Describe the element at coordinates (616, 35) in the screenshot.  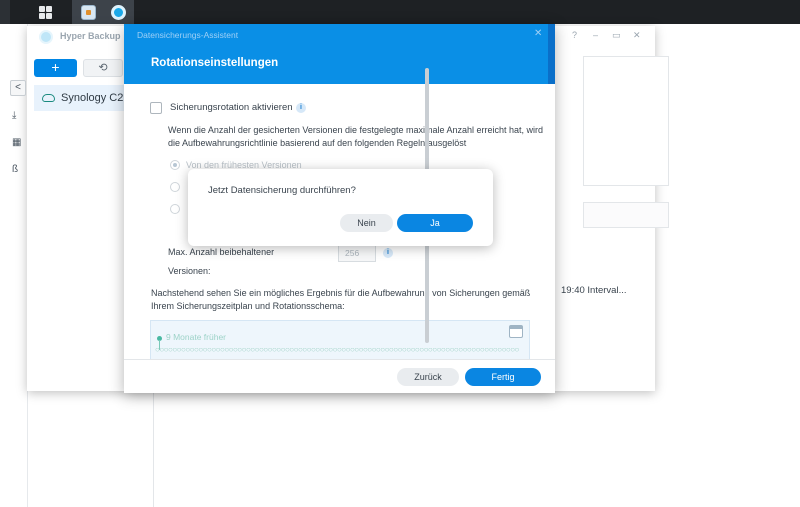
I see `maximize-button: ▭` at that location.